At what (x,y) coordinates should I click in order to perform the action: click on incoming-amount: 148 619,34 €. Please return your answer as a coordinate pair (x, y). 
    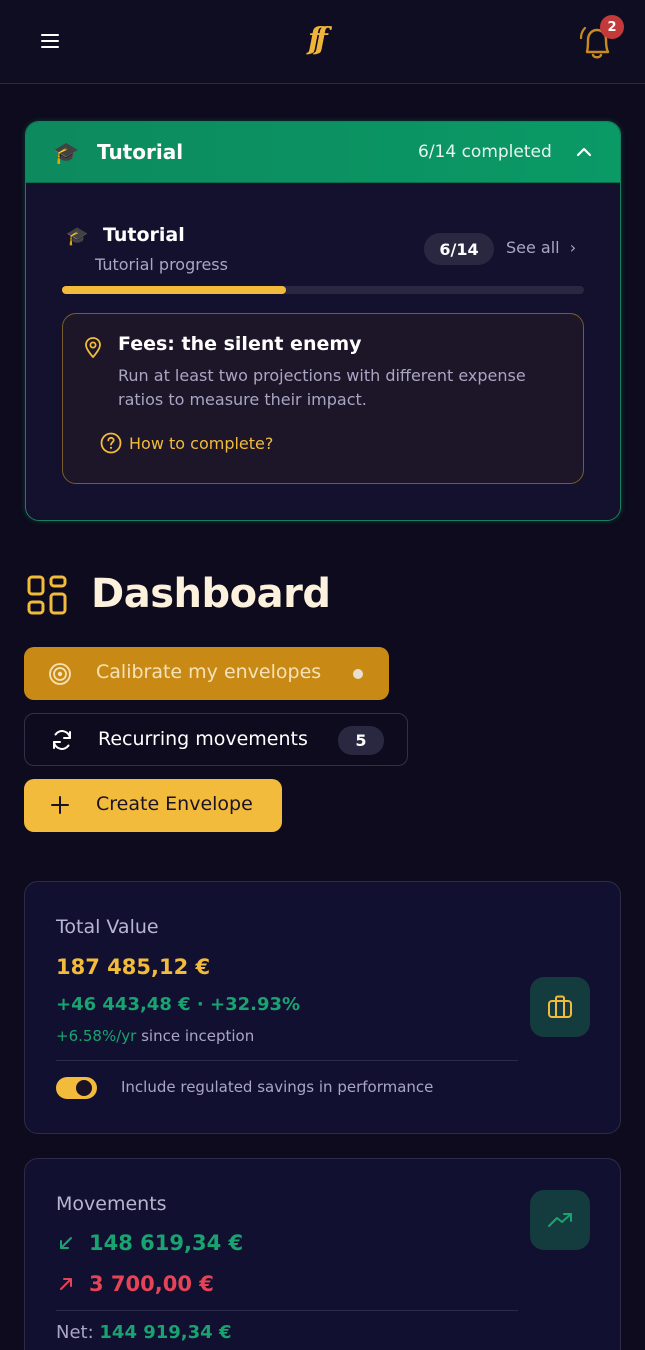
    Looking at the image, I should click on (166, 1243).